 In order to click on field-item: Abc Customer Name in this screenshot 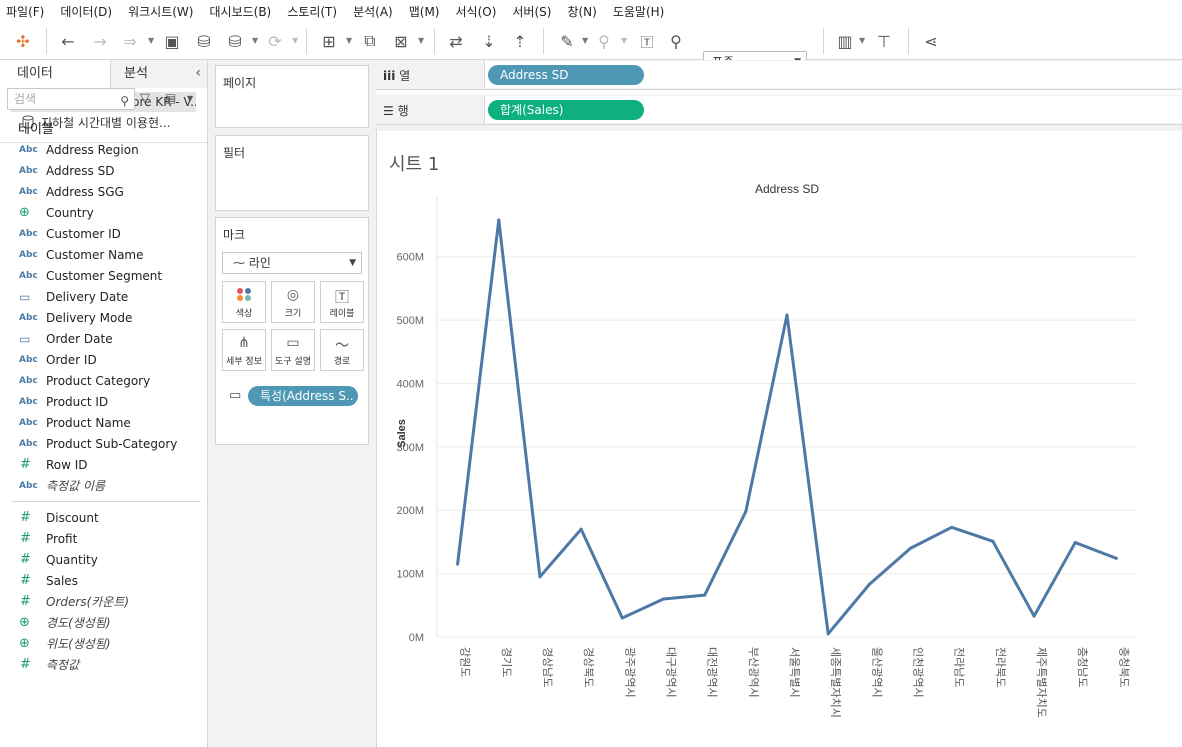, I will do `click(103, 254)`.